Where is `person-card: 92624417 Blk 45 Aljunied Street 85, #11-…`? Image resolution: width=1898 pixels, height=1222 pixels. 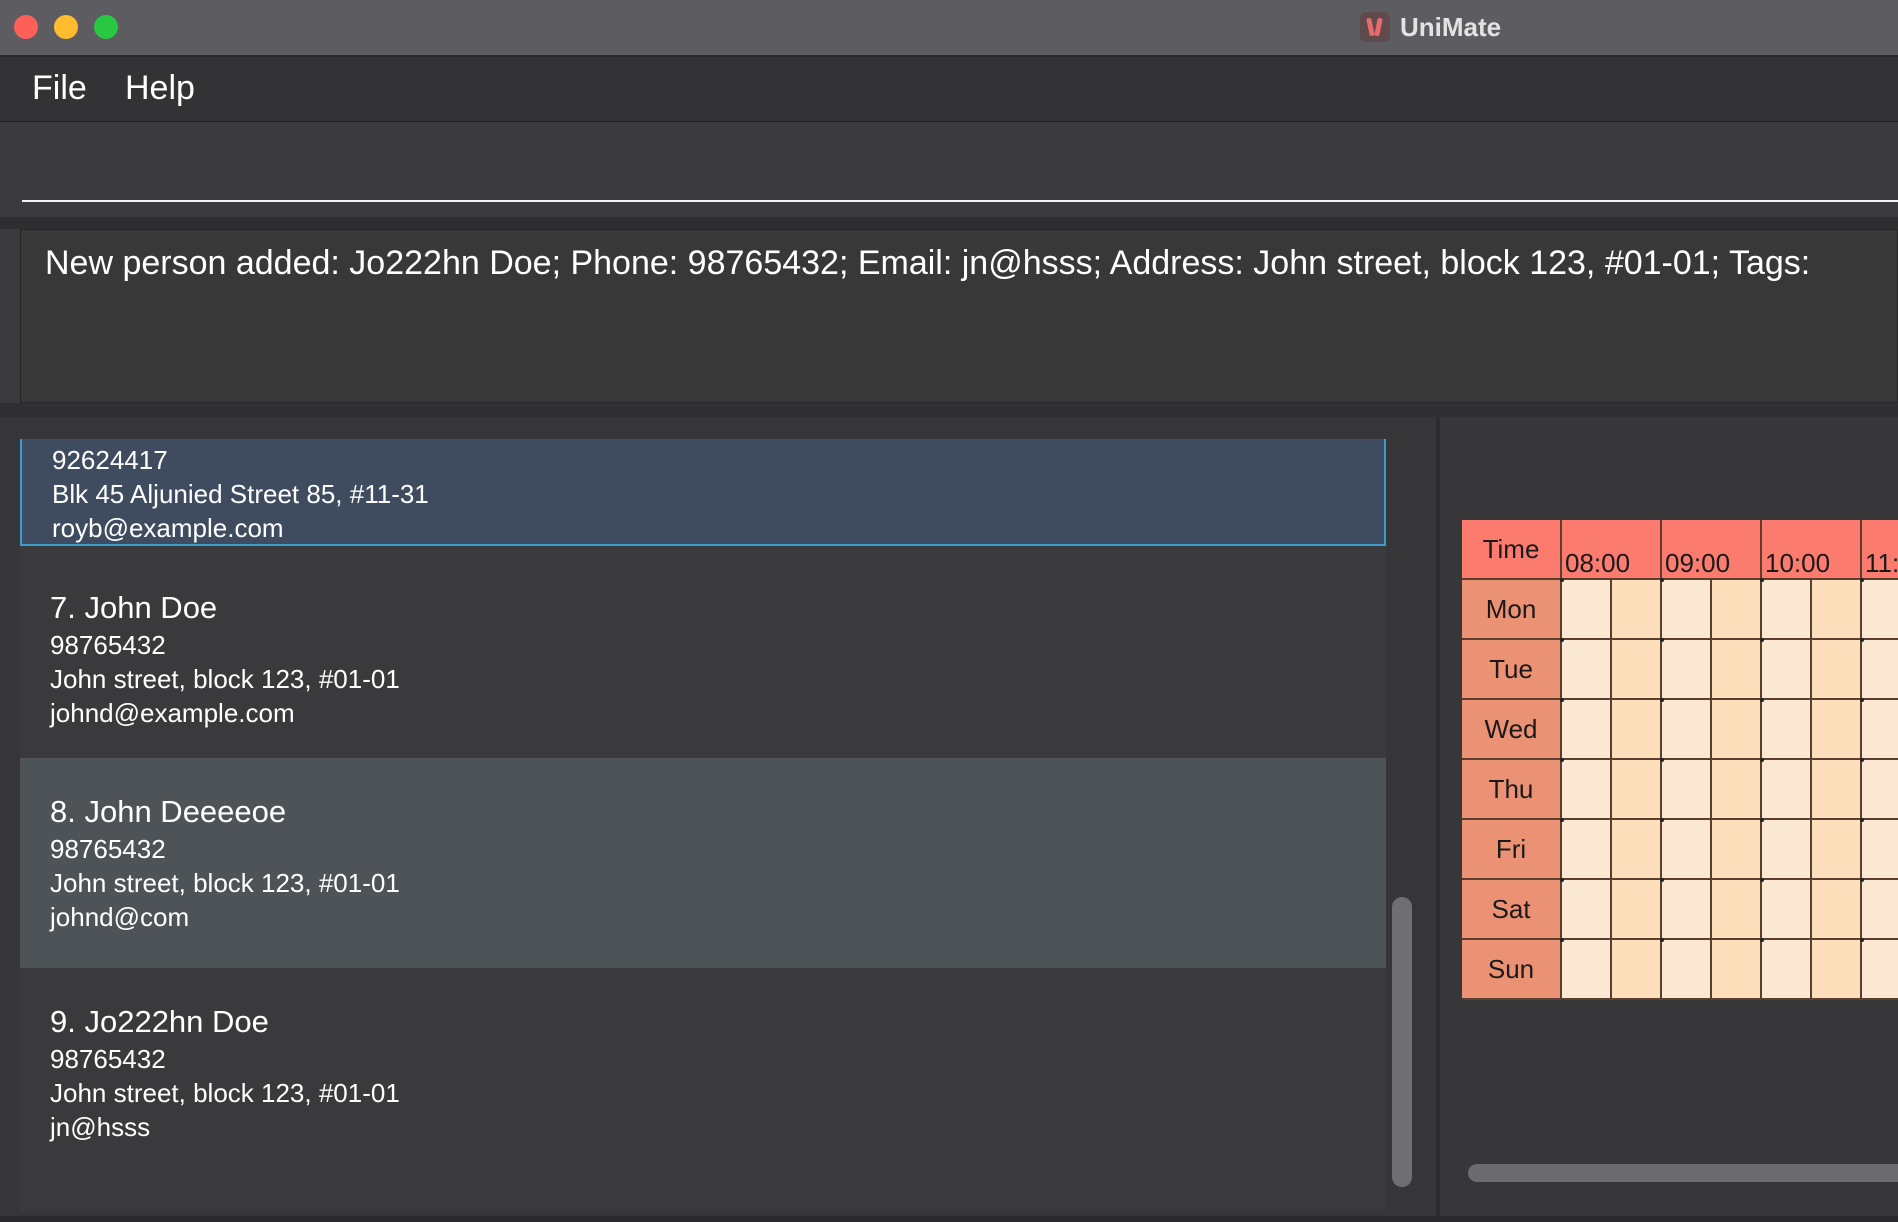 person-card: 92624417 Blk 45 Aljunied Street 85, #11-… is located at coordinates (703, 492).